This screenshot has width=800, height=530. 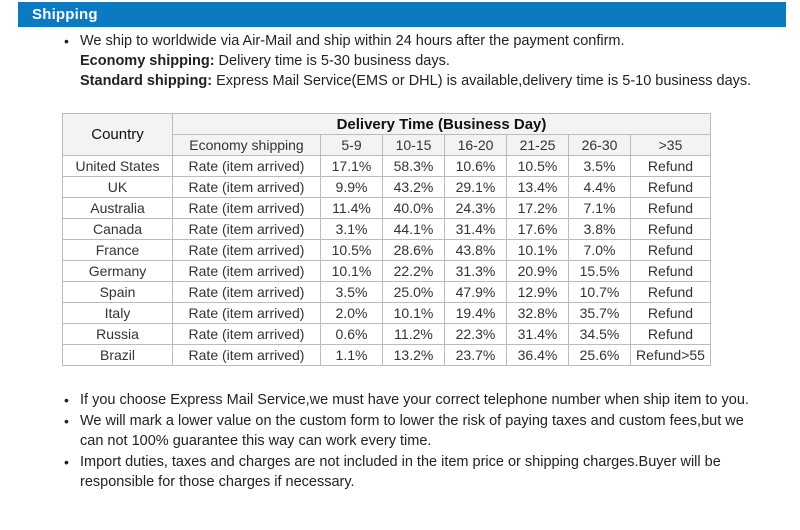 What do you see at coordinates (537, 145) in the screenshot?
I see `column-header-21-25: 21-25` at bounding box center [537, 145].